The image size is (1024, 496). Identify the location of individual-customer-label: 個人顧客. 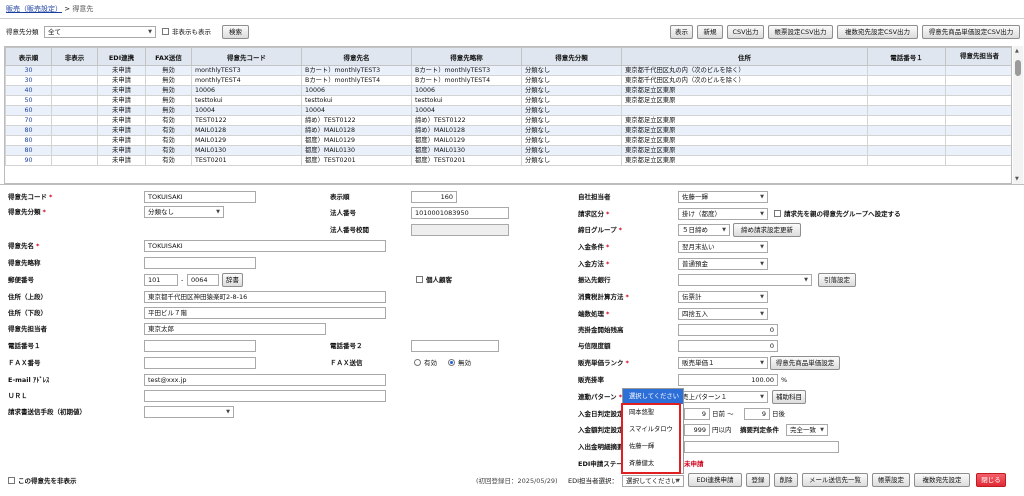
(439, 280).